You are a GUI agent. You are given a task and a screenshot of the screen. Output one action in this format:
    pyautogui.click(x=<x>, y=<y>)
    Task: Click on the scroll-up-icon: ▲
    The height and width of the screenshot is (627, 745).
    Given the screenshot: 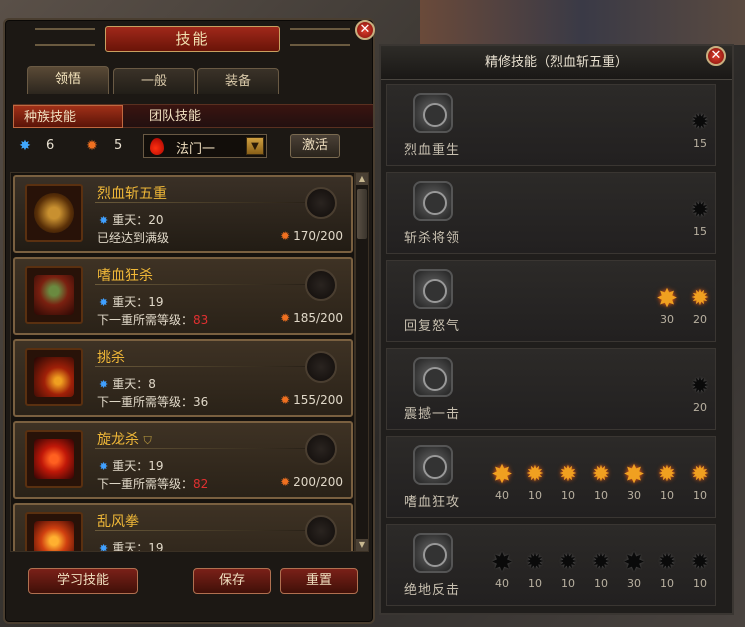 What is the action you would take?
    pyautogui.click(x=362, y=179)
    